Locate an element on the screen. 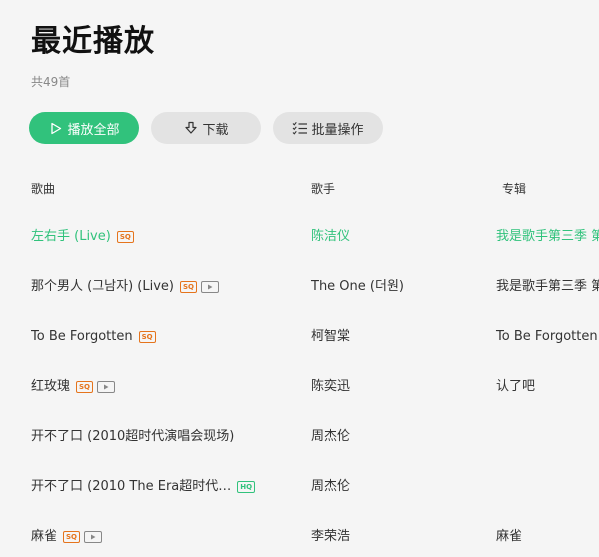  song-row: 那个男人 (그남자) (Live) SQ The One (더원) 我是歌手第三季 第 is located at coordinates (299, 287).